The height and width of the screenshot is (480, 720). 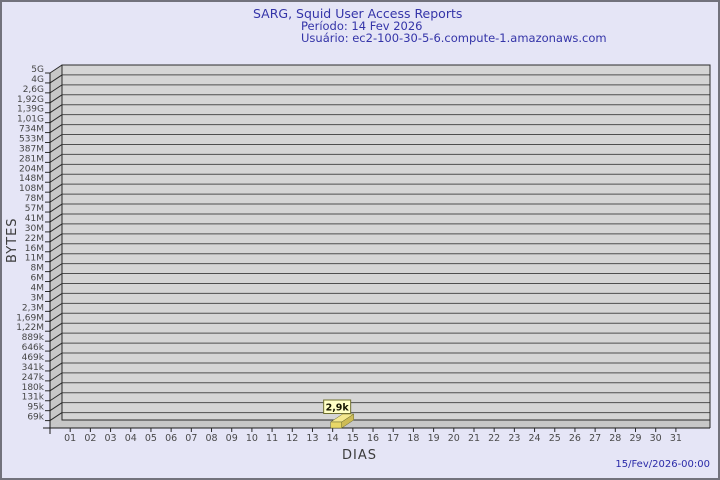 I want to click on x-tick-label: 05, so click(x=151, y=438).